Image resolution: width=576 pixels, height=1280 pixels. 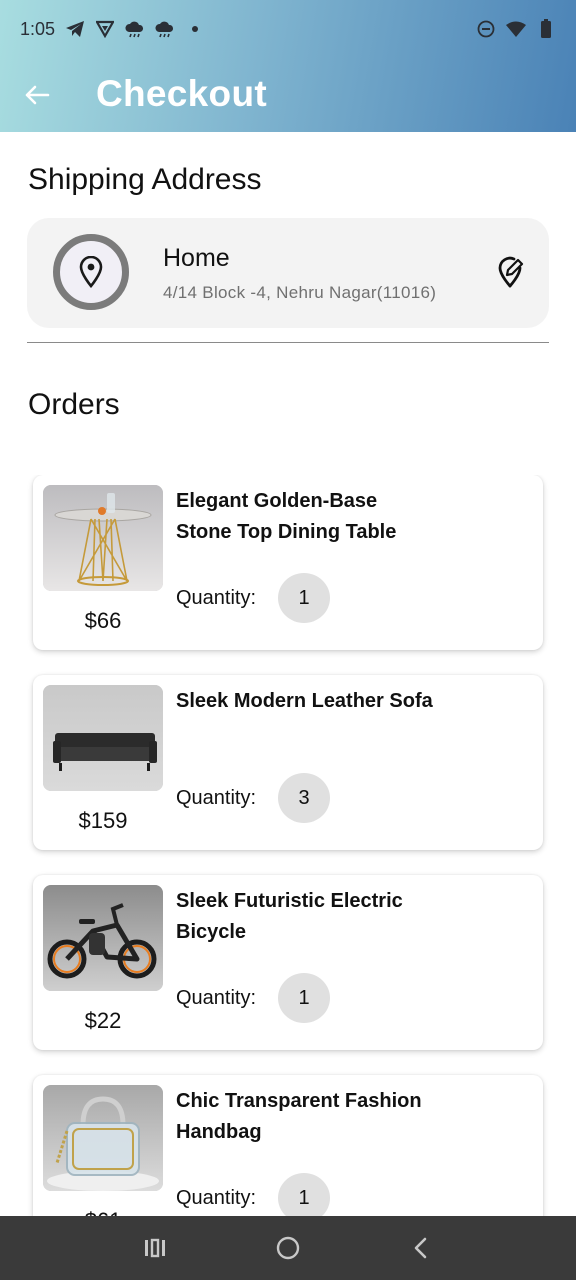 I want to click on app-bar: Checkout, so click(x=288, y=95).